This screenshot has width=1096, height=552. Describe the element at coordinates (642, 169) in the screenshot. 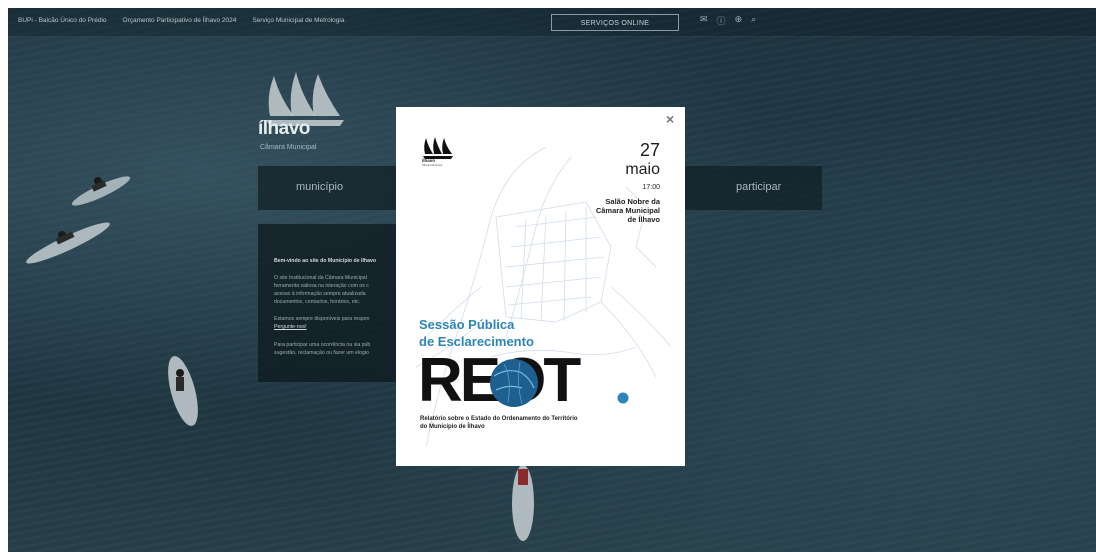

I see `event-month: maio` at that location.